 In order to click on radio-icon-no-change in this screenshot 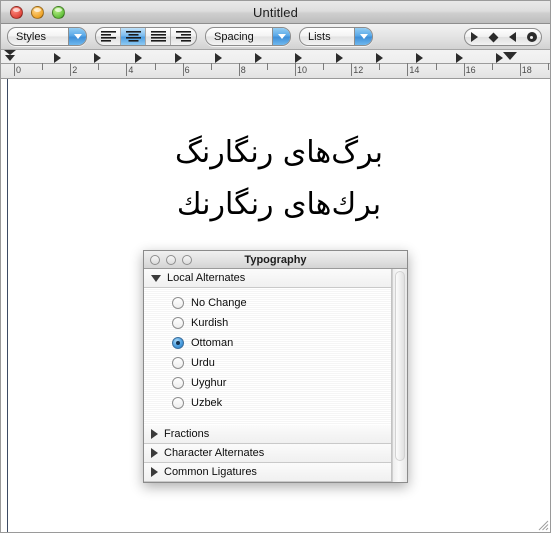, I will do `click(178, 303)`.